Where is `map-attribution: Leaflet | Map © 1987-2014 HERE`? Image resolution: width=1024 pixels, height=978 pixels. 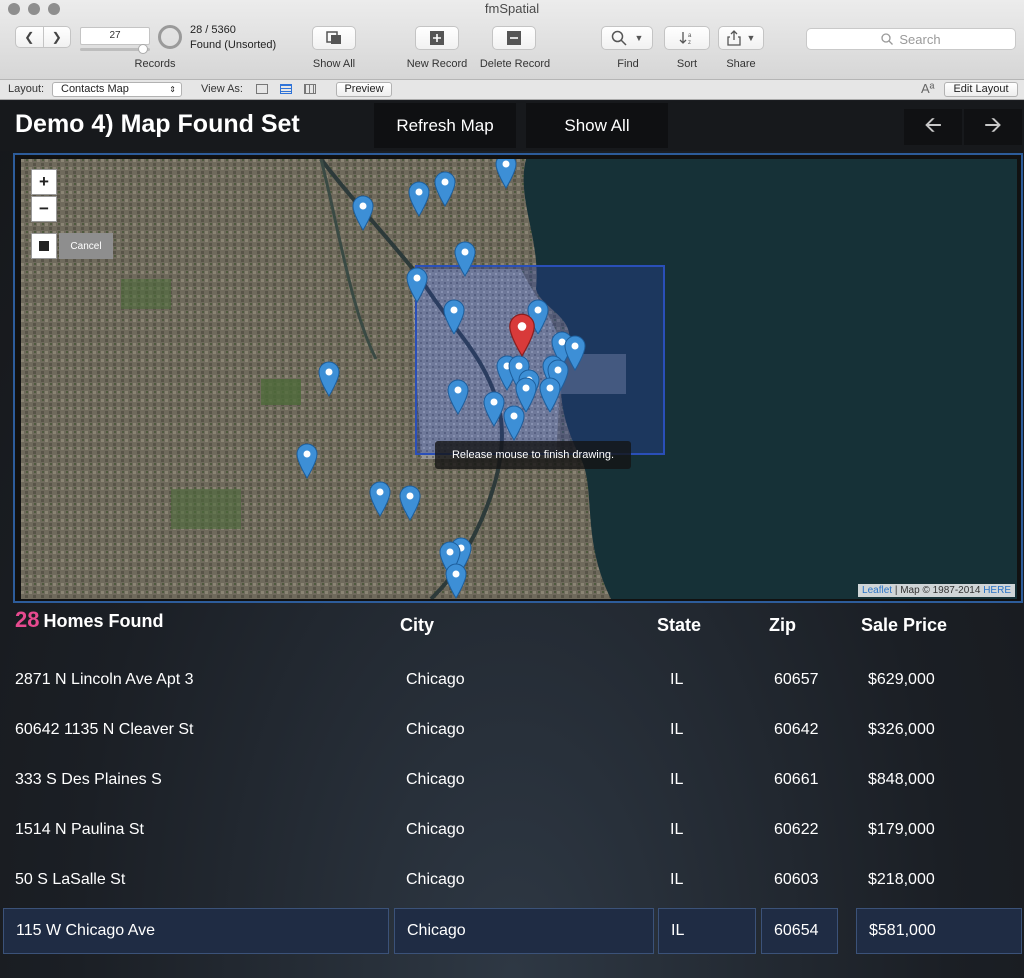
map-attribution: Leaflet | Map © 1987-2014 HERE is located at coordinates (936, 590).